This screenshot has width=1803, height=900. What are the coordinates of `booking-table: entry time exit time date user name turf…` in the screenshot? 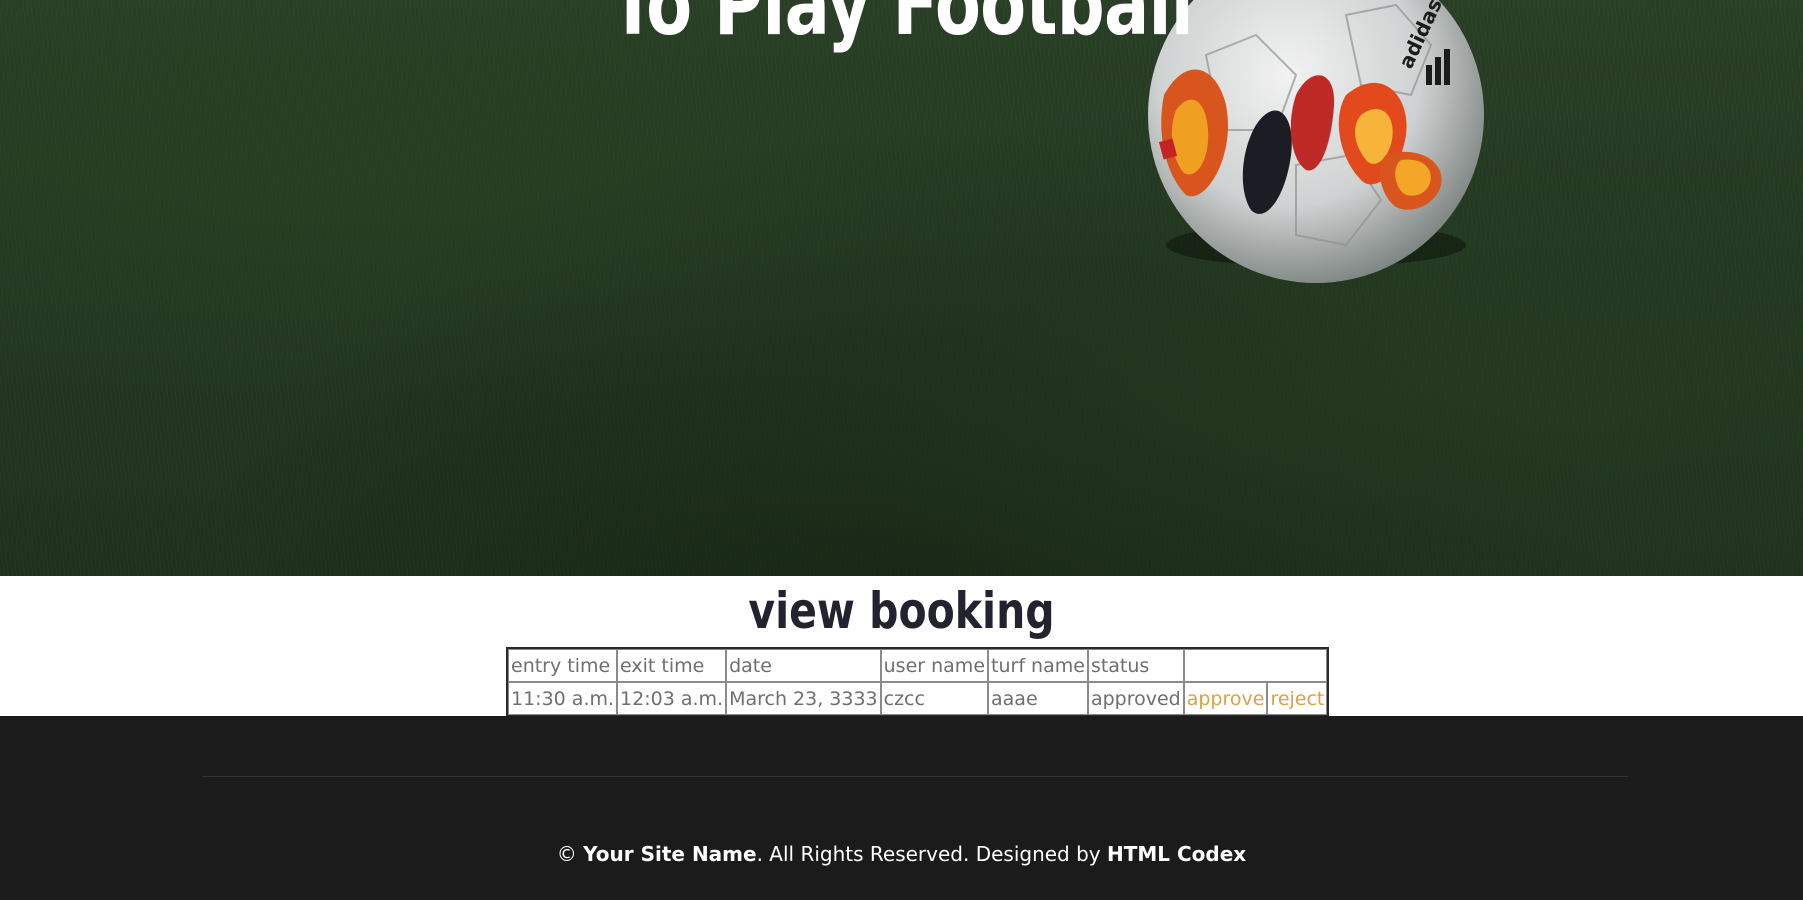 It's located at (918, 682).